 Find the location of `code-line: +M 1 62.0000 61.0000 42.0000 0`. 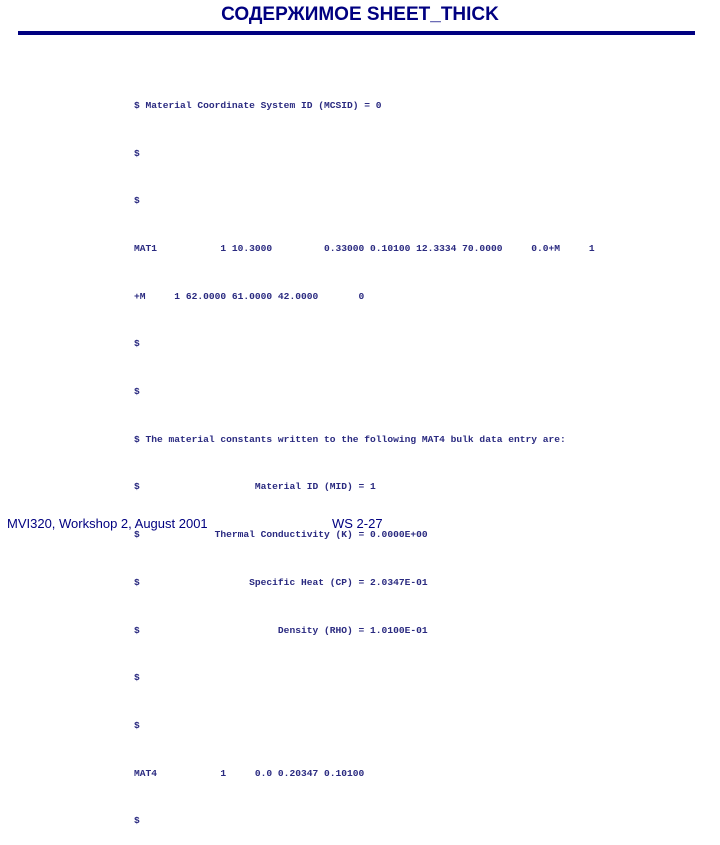

code-line: +M 1 62.0000 61.0000 42.0000 0 is located at coordinates (249, 296).